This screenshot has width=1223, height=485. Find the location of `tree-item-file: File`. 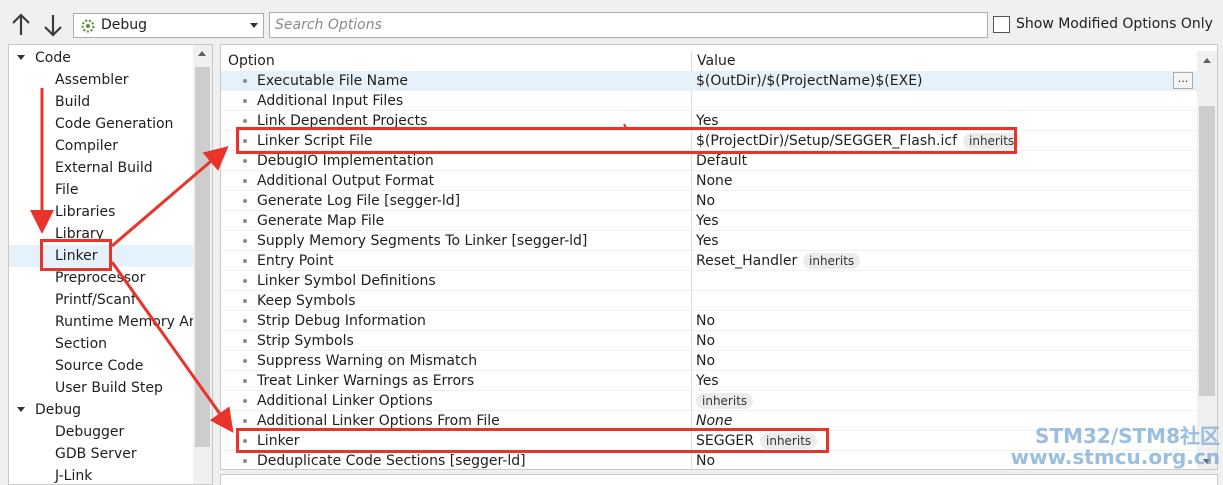

tree-item-file: File is located at coordinates (101, 190).